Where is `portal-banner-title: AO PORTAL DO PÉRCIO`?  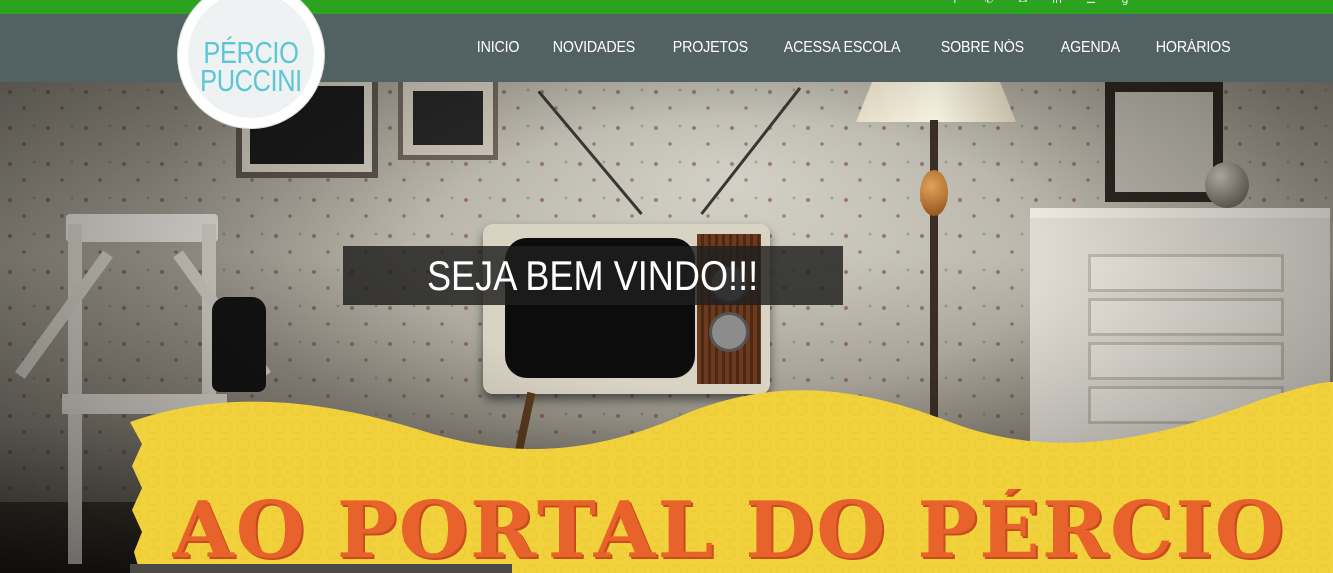
portal-banner-title: AO PORTAL DO PÉRCIO is located at coordinates (747, 531).